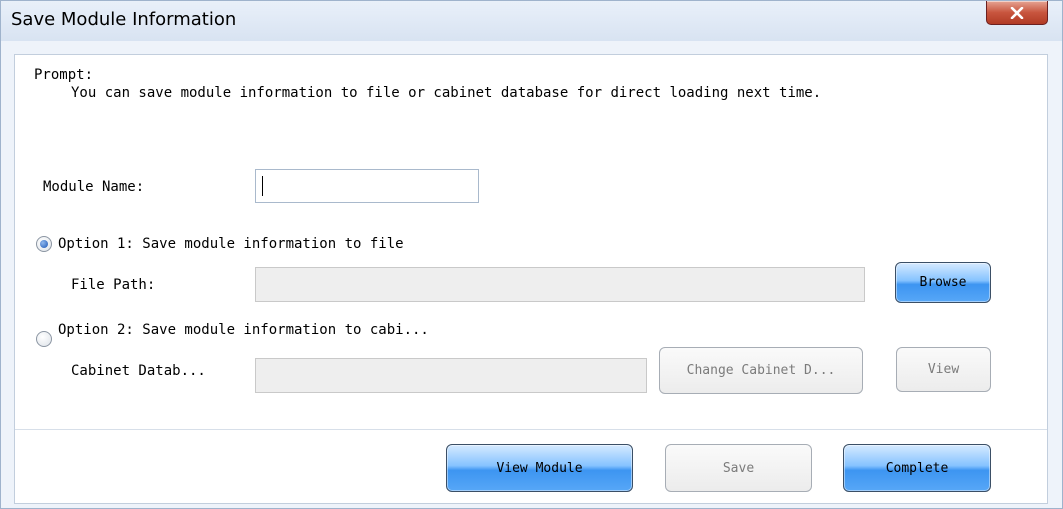  What do you see at coordinates (44, 244) in the screenshot?
I see `option1-radio` at bounding box center [44, 244].